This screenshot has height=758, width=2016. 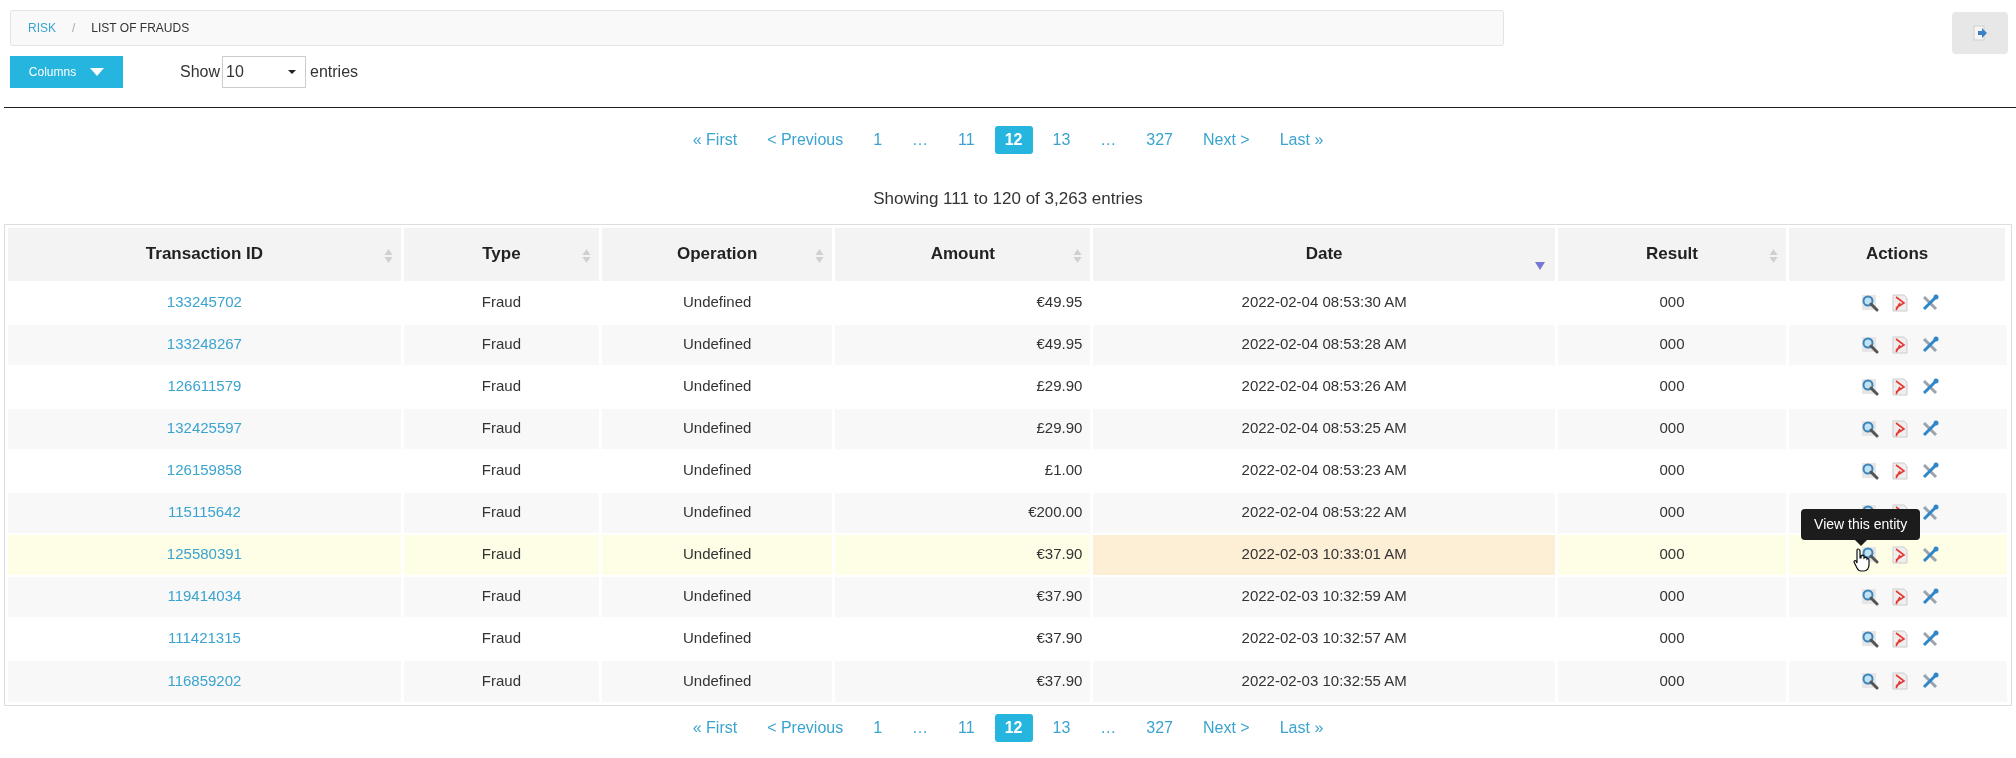 What do you see at coordinates (204, 470) in the screenshot?
I see `transaction-link: 126159858` at bounding box center [204, 470].